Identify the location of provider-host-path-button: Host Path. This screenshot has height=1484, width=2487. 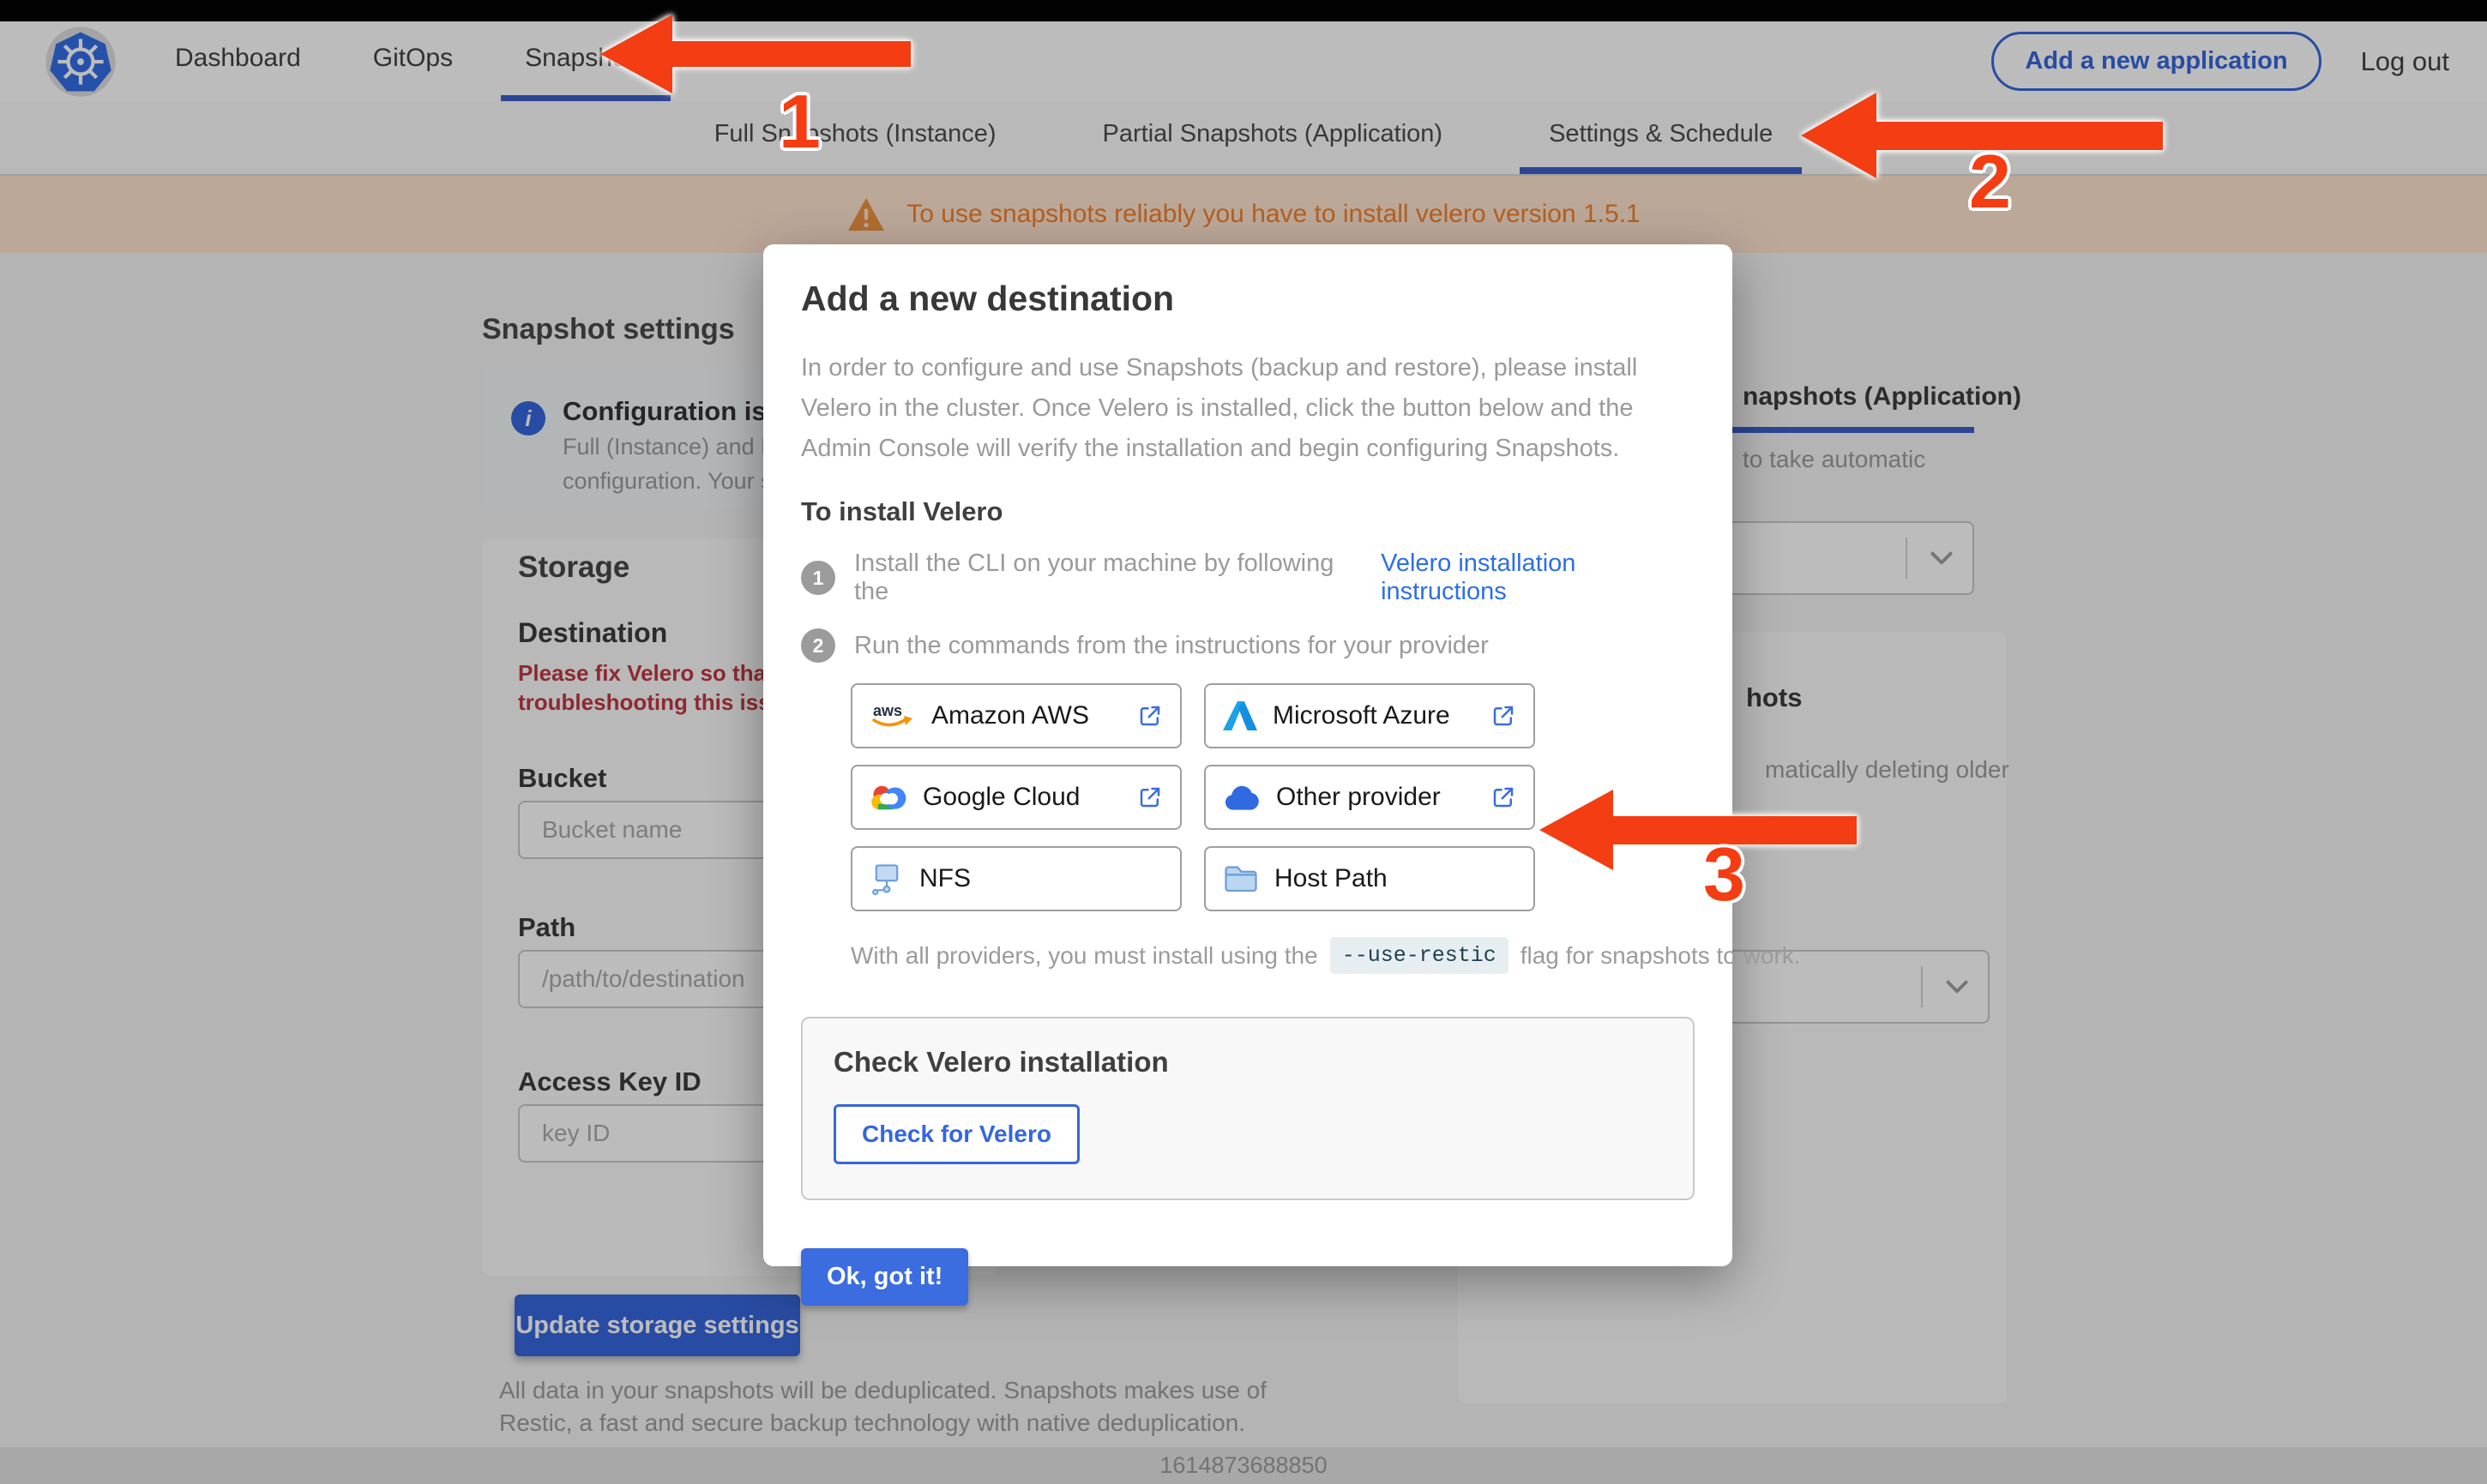
(1369, 878).